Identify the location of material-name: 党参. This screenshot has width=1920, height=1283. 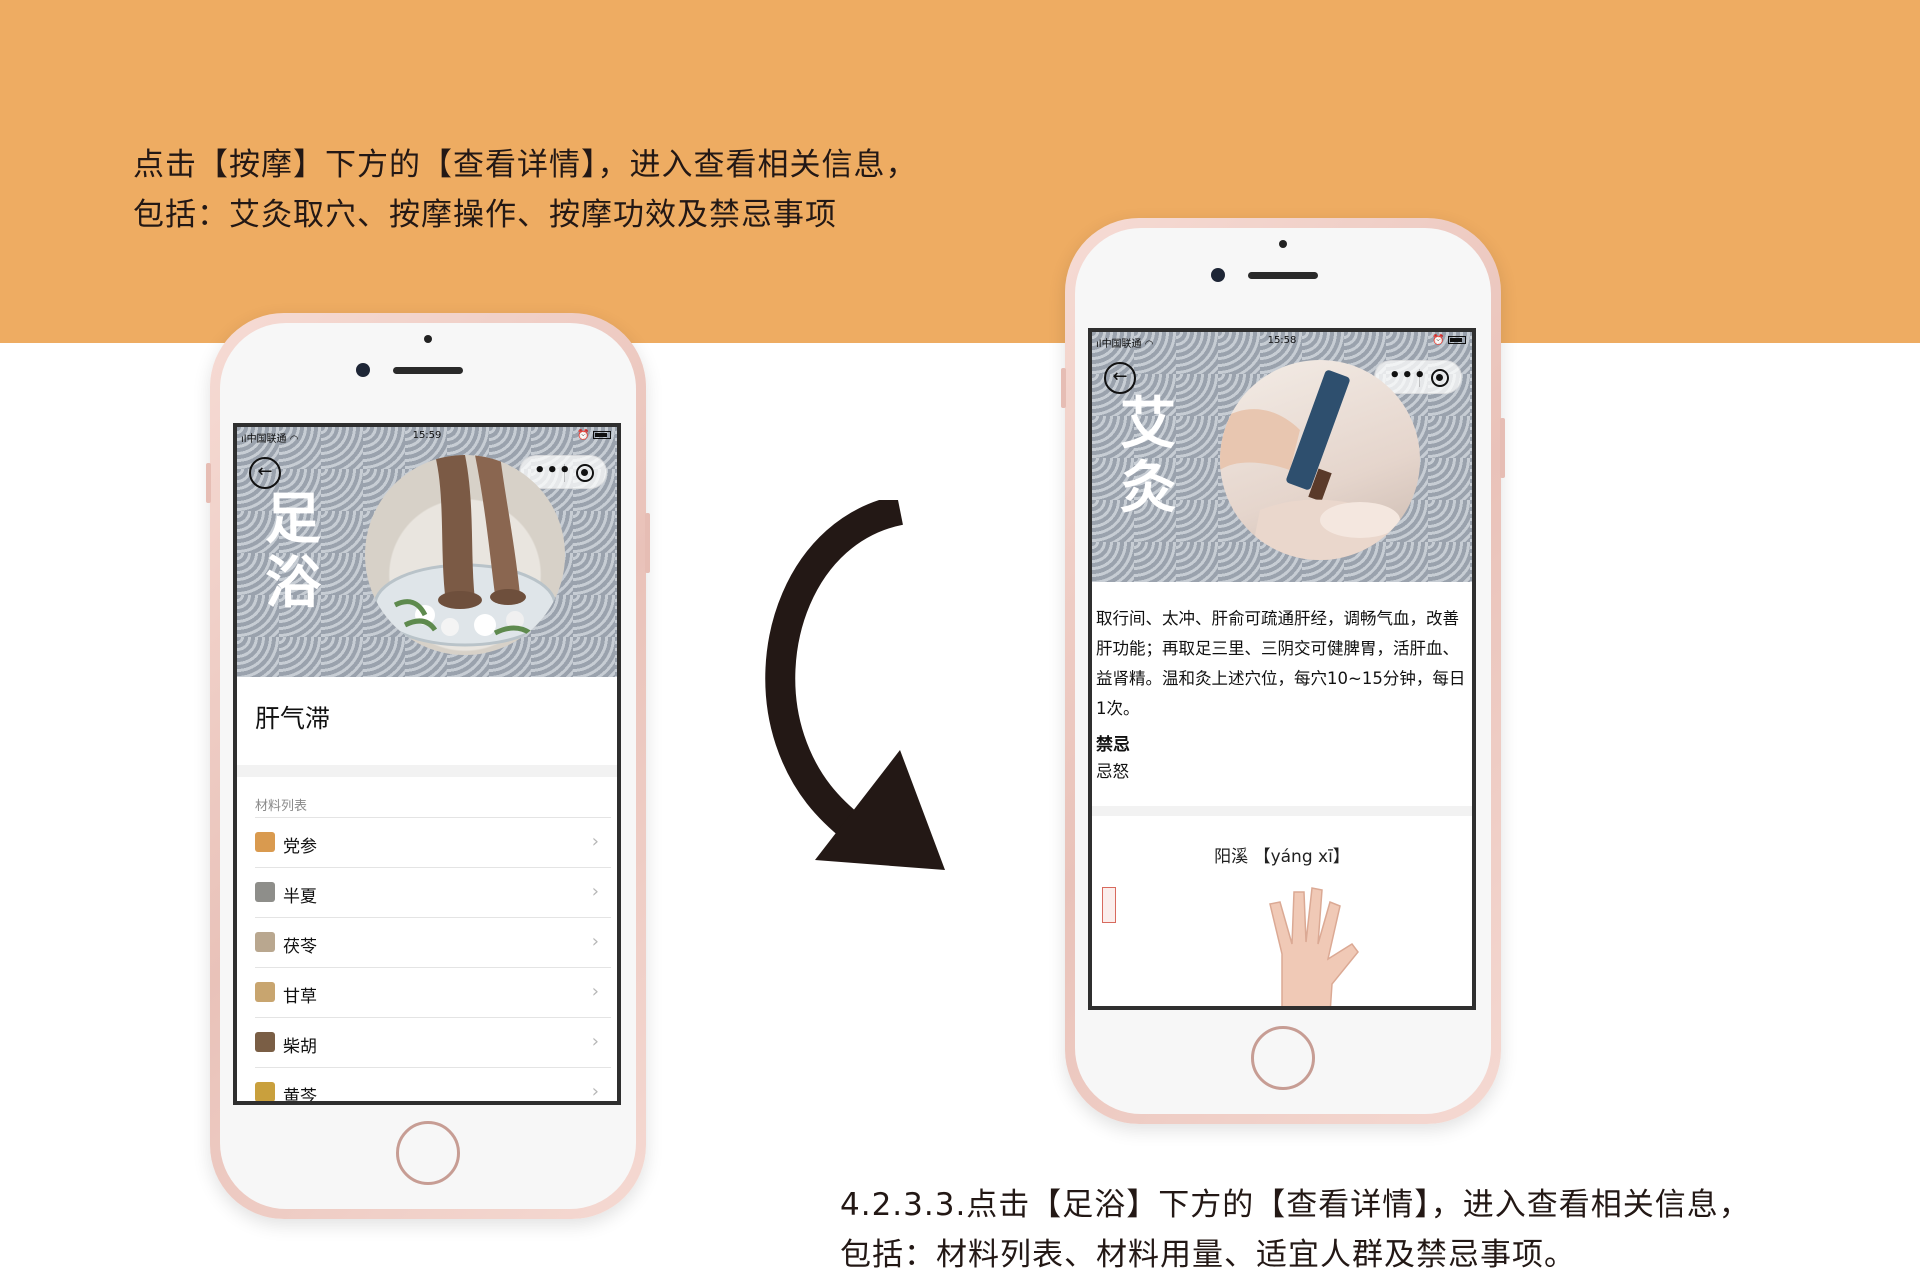
(300, 847).